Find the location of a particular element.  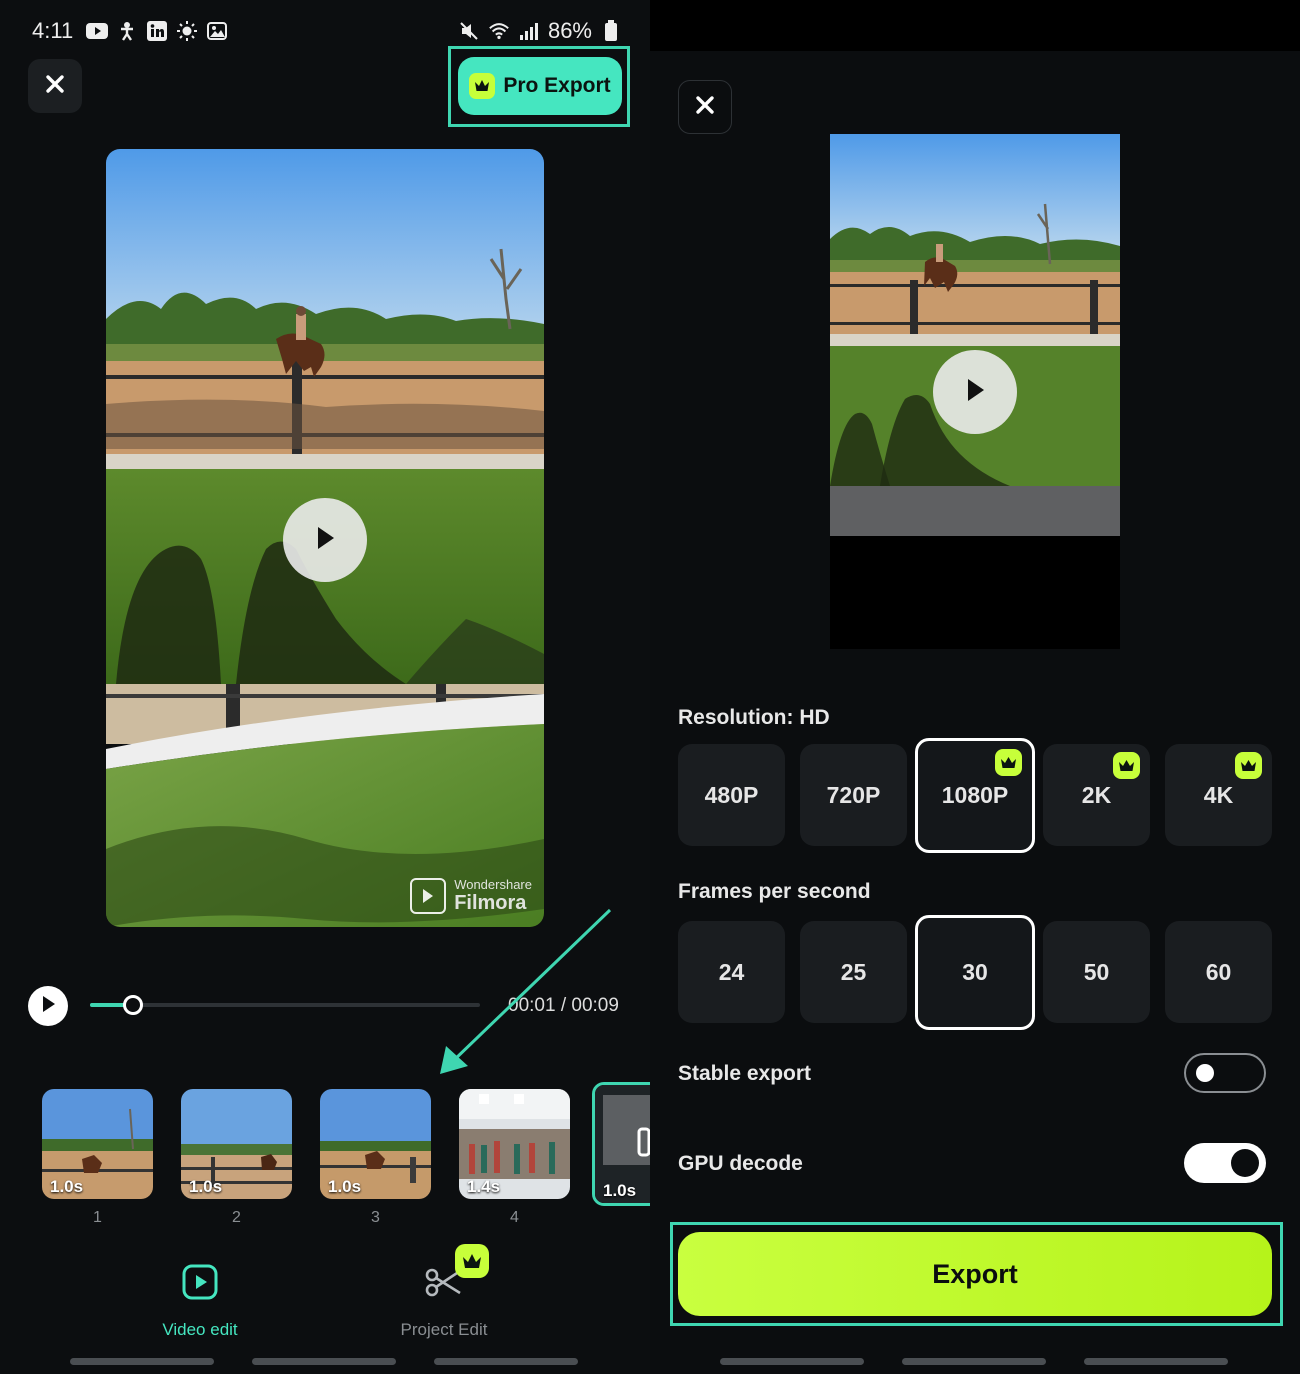

resolution-option-4k: 4K is located at coordinates (1218, 795).